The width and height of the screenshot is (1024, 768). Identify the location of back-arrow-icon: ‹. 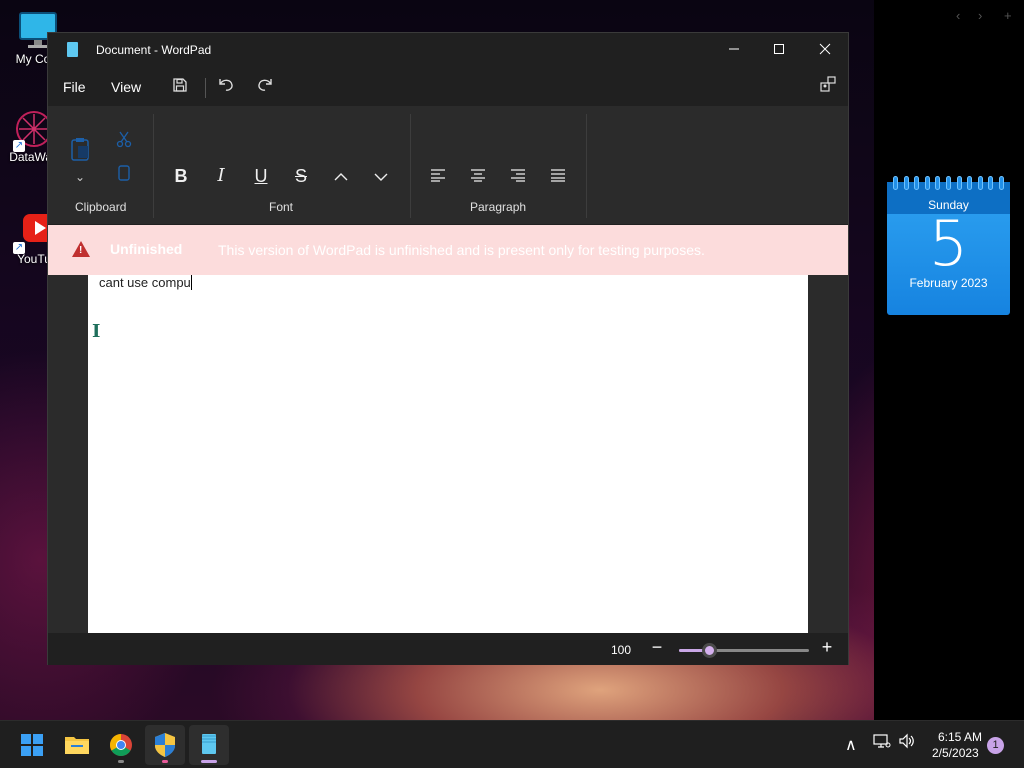
(958, 15).